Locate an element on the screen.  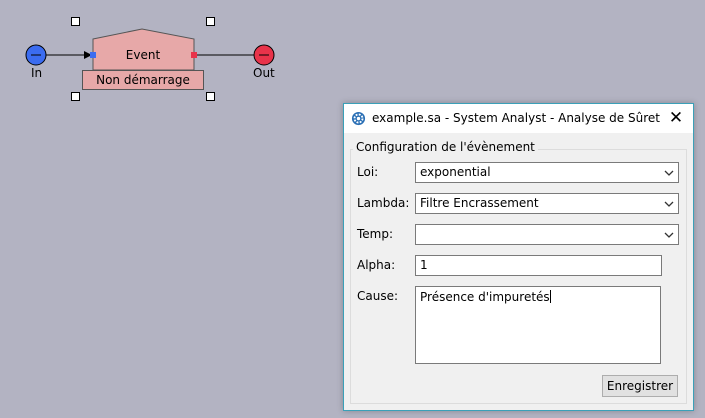
alpha-input: 1 is located at coordinates (538, 265).